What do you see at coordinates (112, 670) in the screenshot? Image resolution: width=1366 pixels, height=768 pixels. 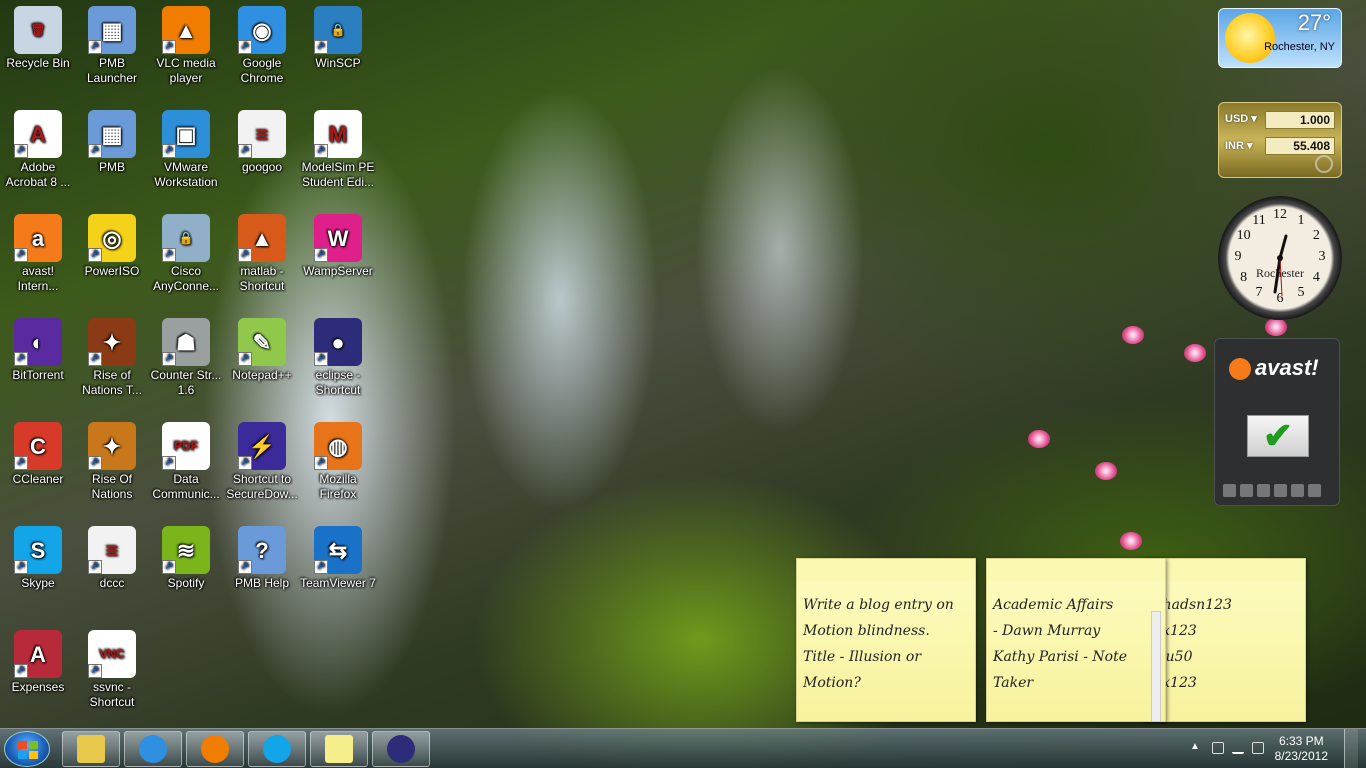 I see `desktop-icon: VNC ↗ ssvnc - Shortcut` at bounding box center [112, 670].